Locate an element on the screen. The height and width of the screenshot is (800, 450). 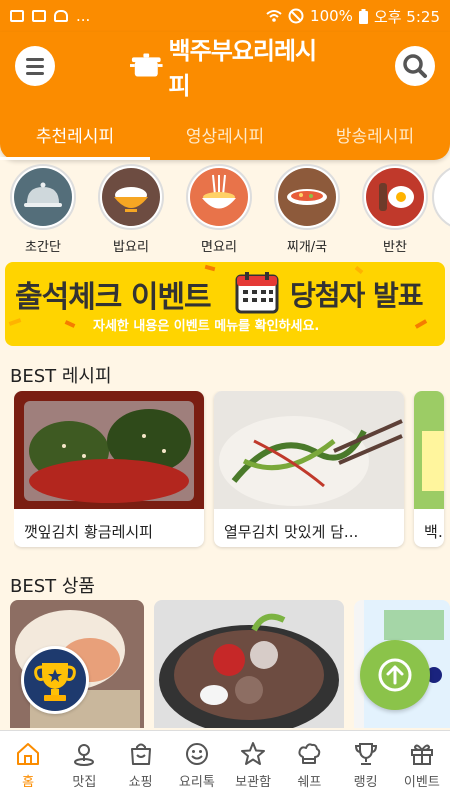
stew-pot-icon is located at coordinates (307, 197).